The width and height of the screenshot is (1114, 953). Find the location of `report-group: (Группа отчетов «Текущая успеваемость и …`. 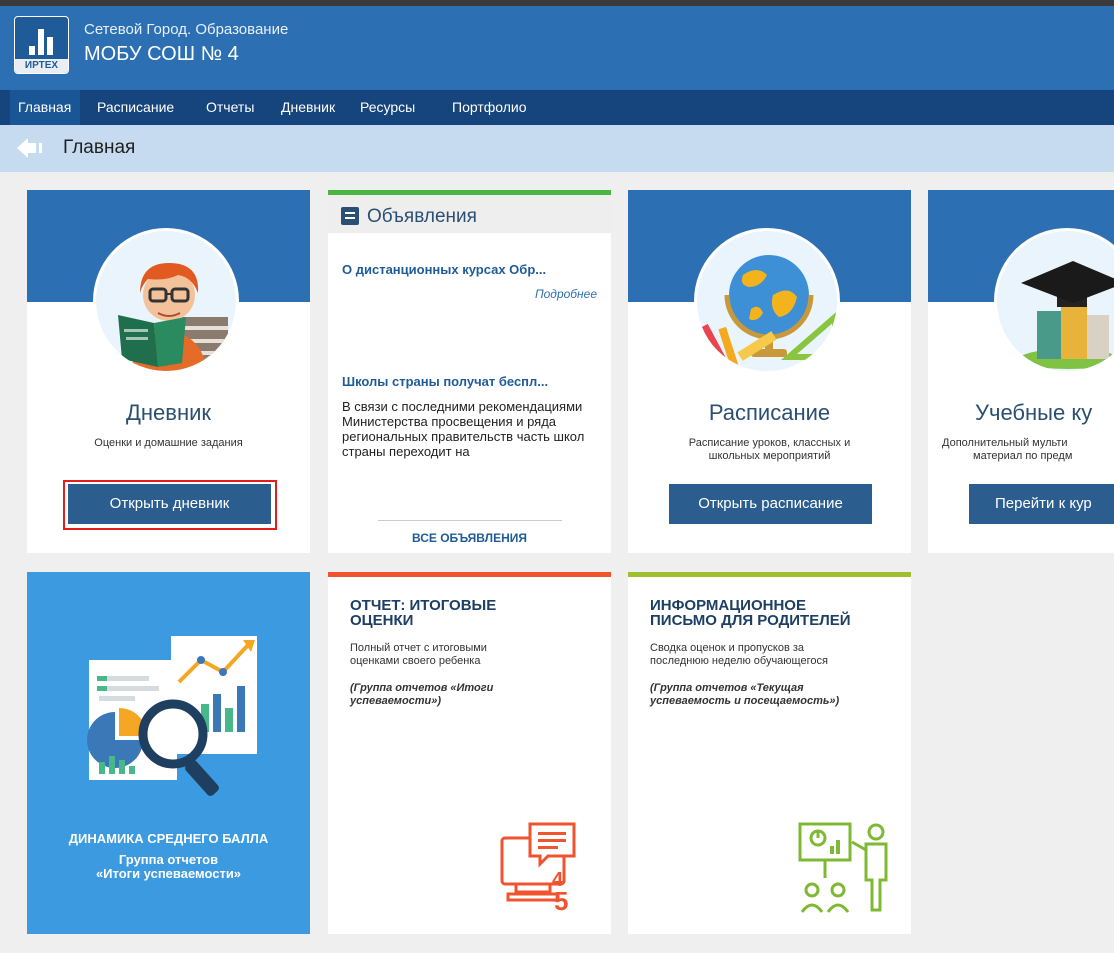

report-group: (Группа отчетов «Текущая успеваемость и … is located at coordinates (745, 694).